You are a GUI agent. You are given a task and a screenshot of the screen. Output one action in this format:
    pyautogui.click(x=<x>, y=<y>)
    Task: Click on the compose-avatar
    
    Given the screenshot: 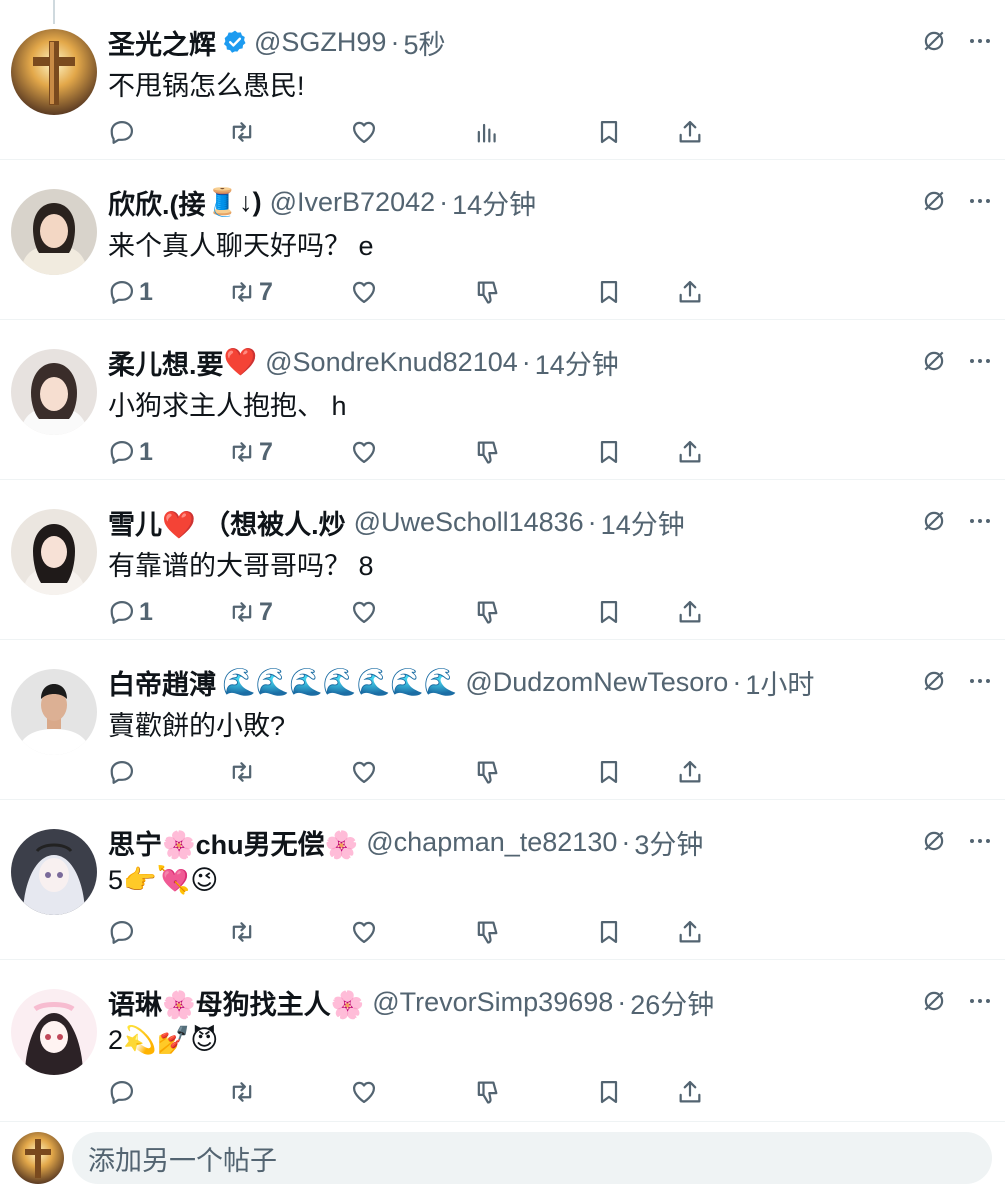 What is the action you would take?
    pyautogui.click(x=38, y=1158)
    